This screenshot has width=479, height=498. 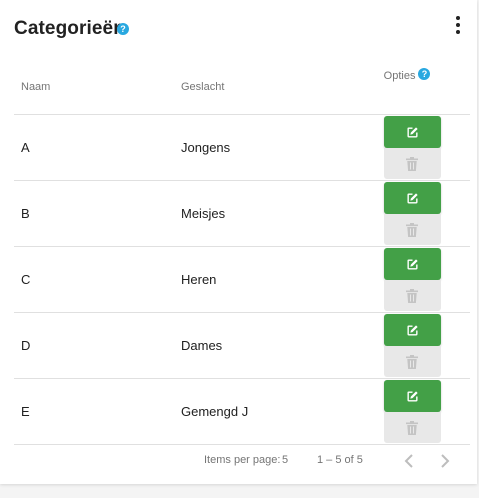 What do you see at coordinates (426, 87) in the screenshot?
I see `column-header-opties: Opties?` at bounding box center [426, 87].